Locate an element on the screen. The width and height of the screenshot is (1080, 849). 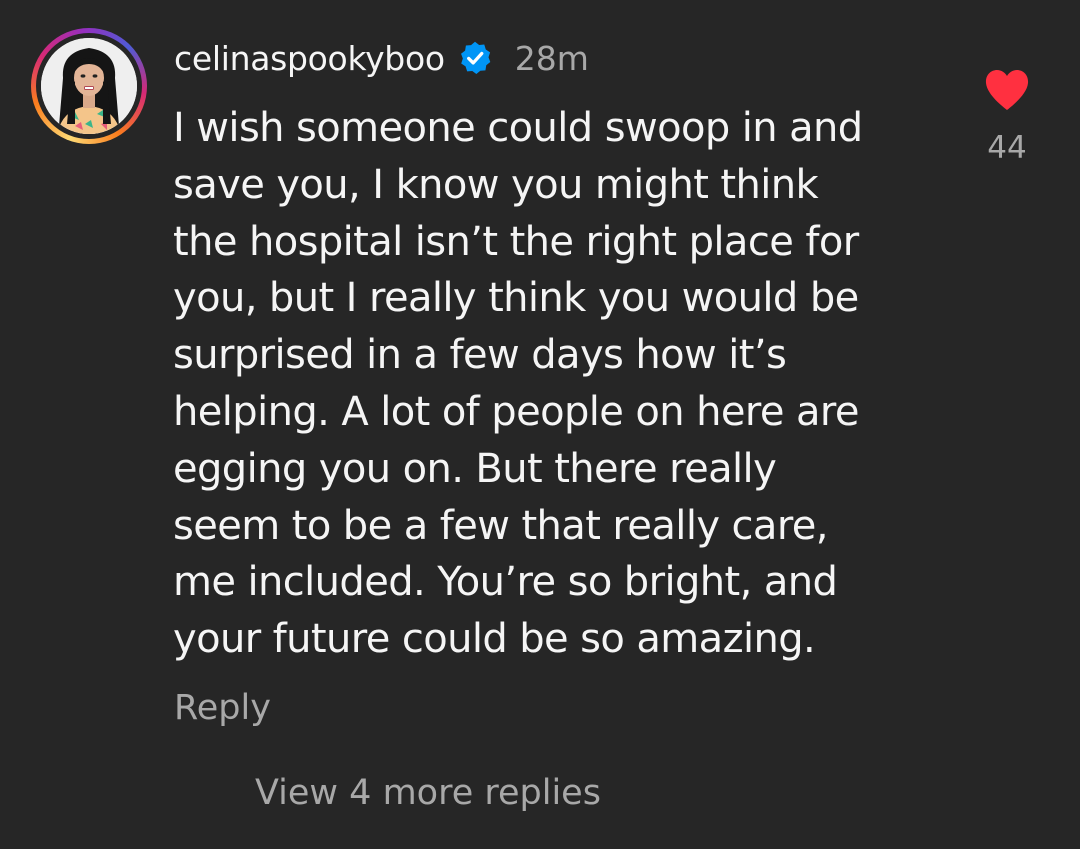
view-more-replies-button: View 4 more replies is located at coordinates (428, 793).